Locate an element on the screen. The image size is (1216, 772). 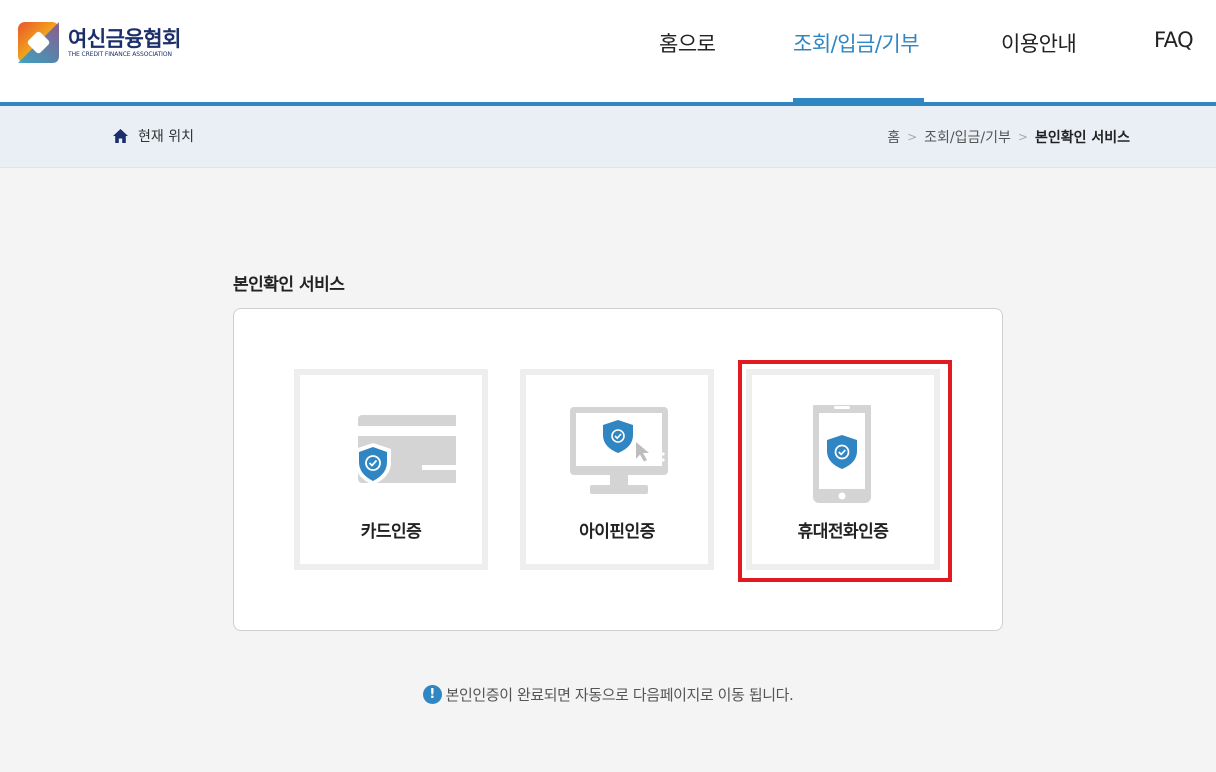
breadcrumb-current: 본인확인 서비스 is located at coordinates (1082, 138).